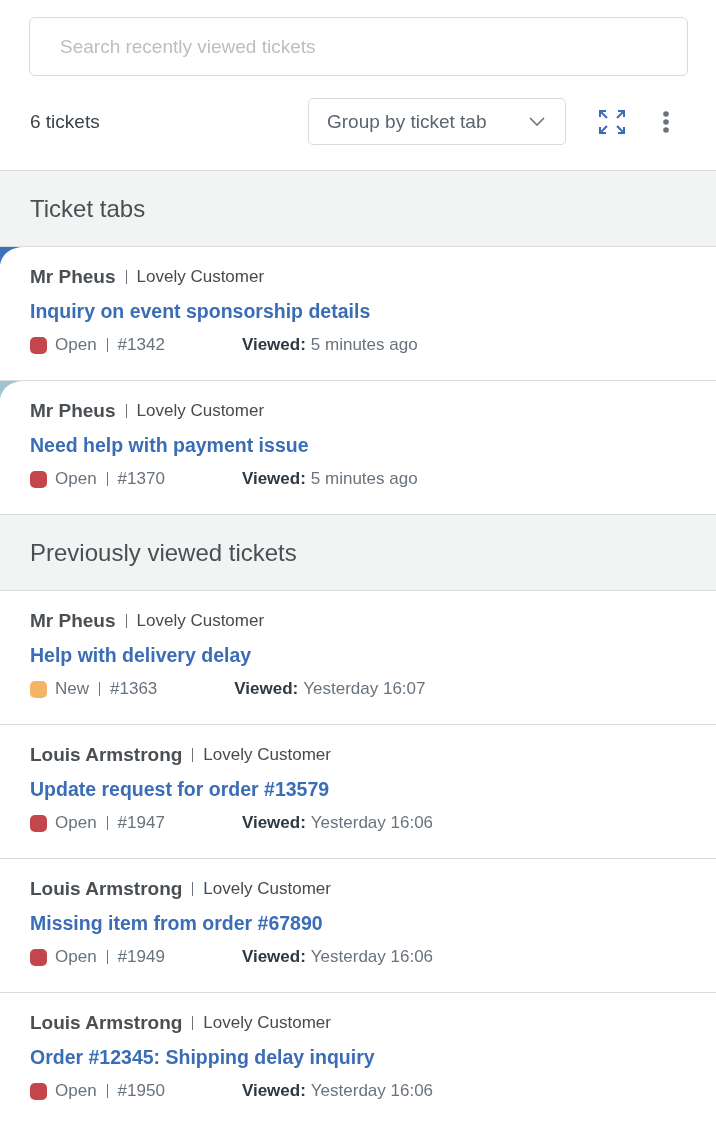 The image size is (716, 1126). What do you see at coordinates (180, 789) in the screenshot?
I see `ticket-subject-link: Update request for order #13579` at bounding box center [180, 789].